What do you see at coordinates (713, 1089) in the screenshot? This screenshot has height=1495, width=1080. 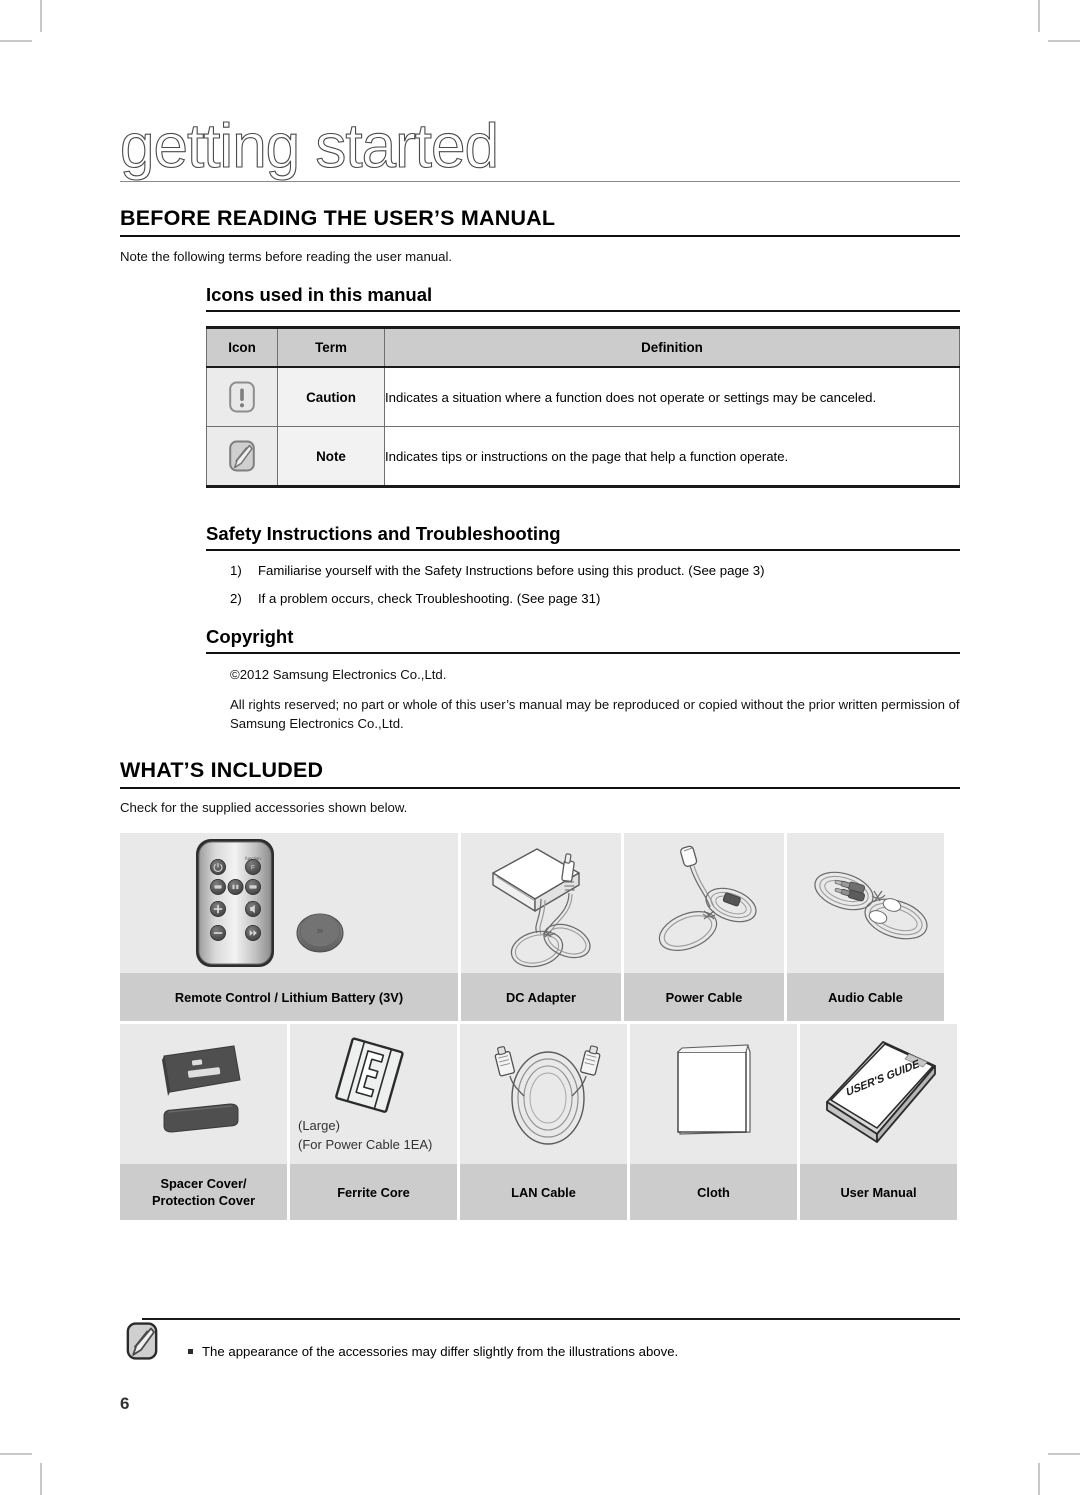 I see `cloth-svg` at bounding box center [713, 1089].